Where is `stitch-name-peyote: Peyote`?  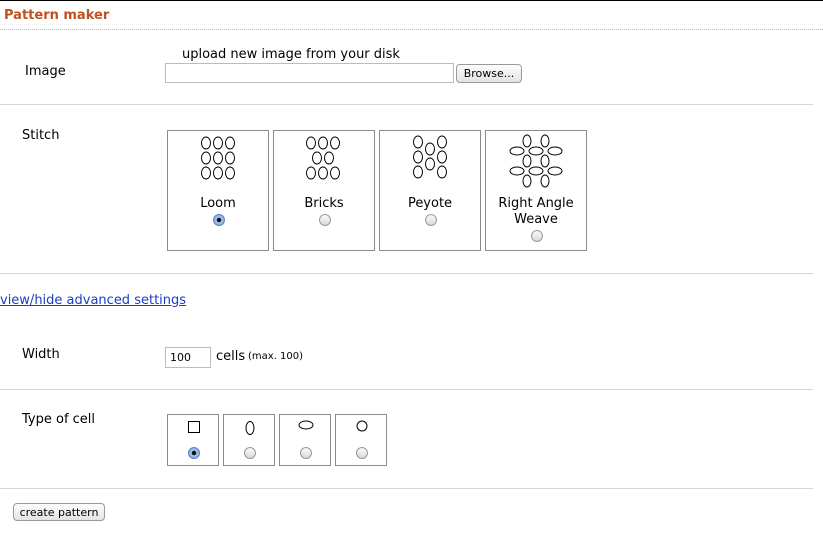 stitch-name-peyote: Peyote is located at coordinates (430, 203).